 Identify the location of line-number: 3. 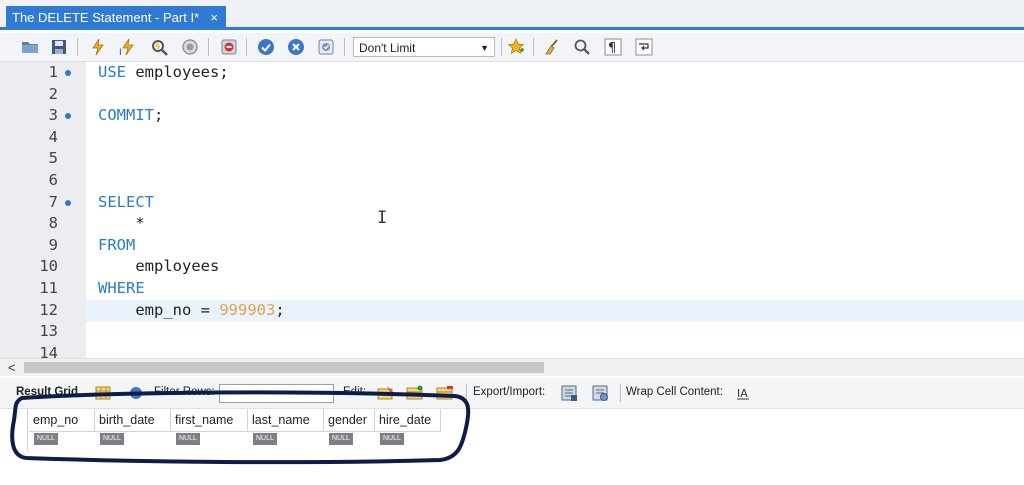
(53, 115).